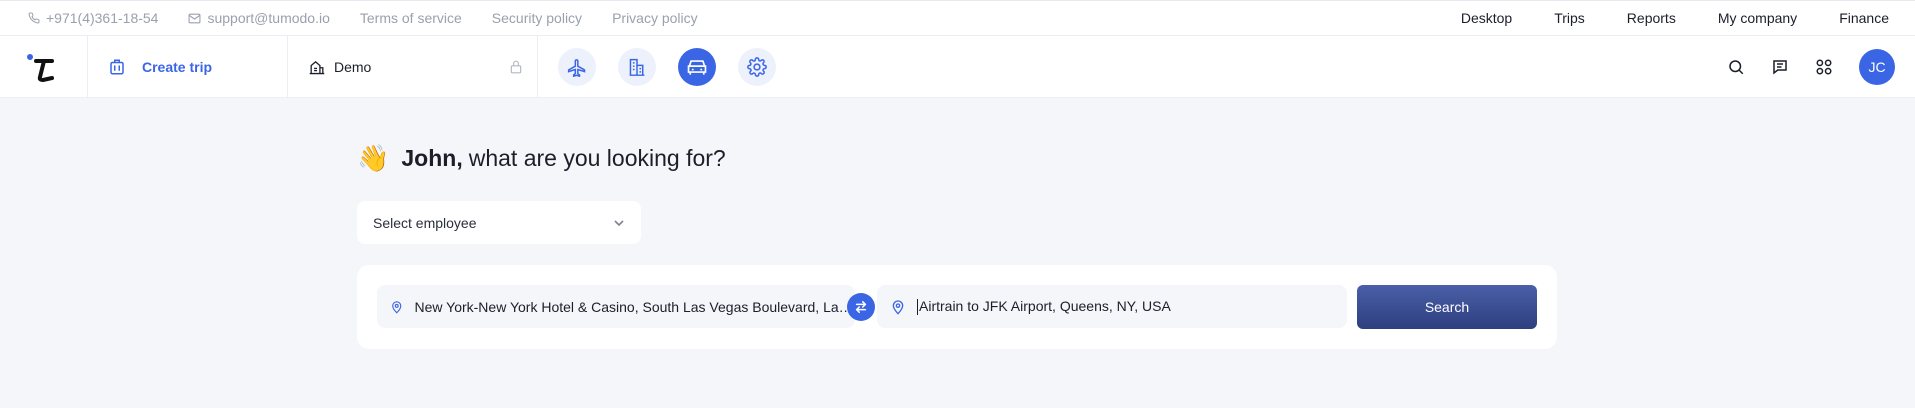 The image size is (1915, 408). I want to click on greeting-name: John,, so click(432, 158).